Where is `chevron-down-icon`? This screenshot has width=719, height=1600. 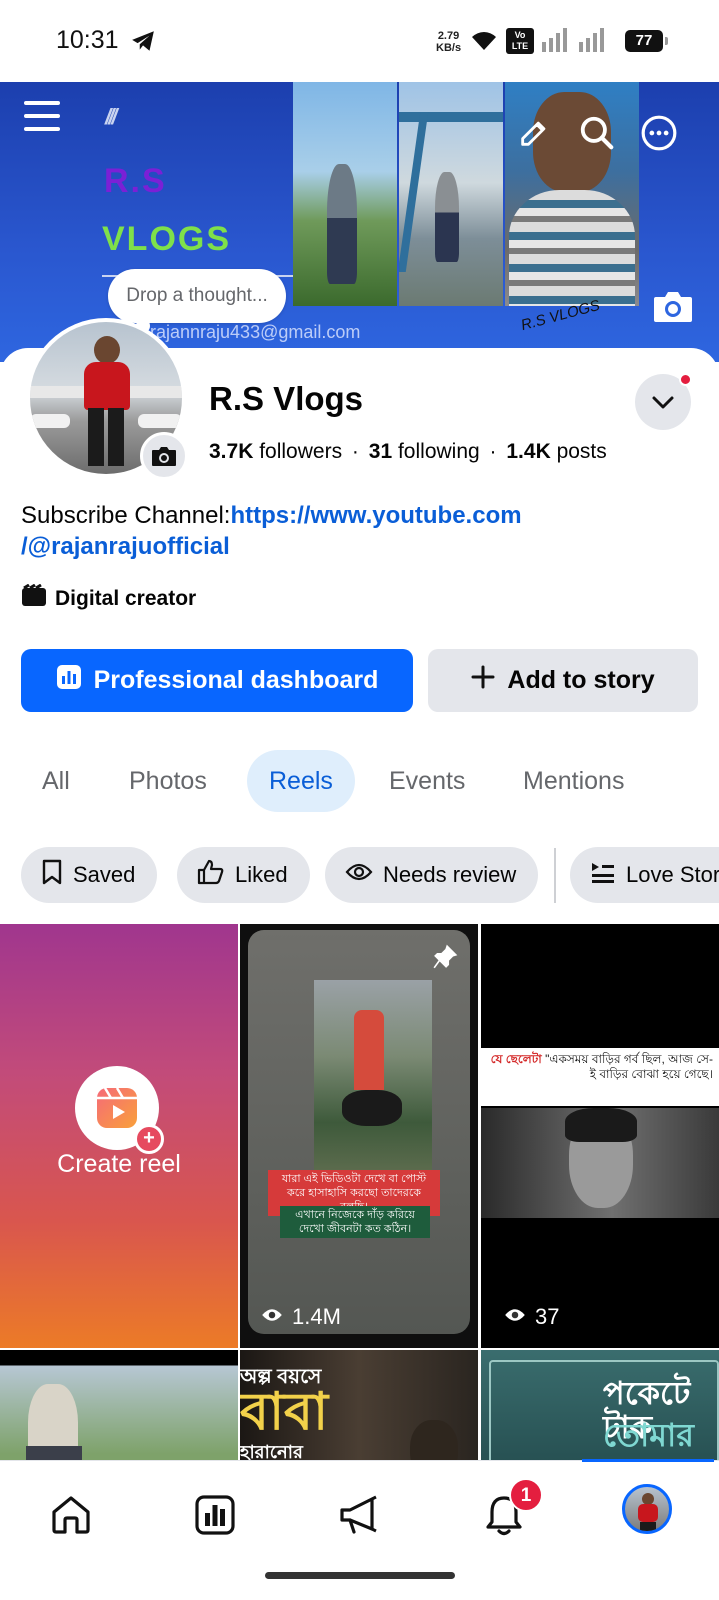
chevron-down-icon is located at coordinates (663, 404).